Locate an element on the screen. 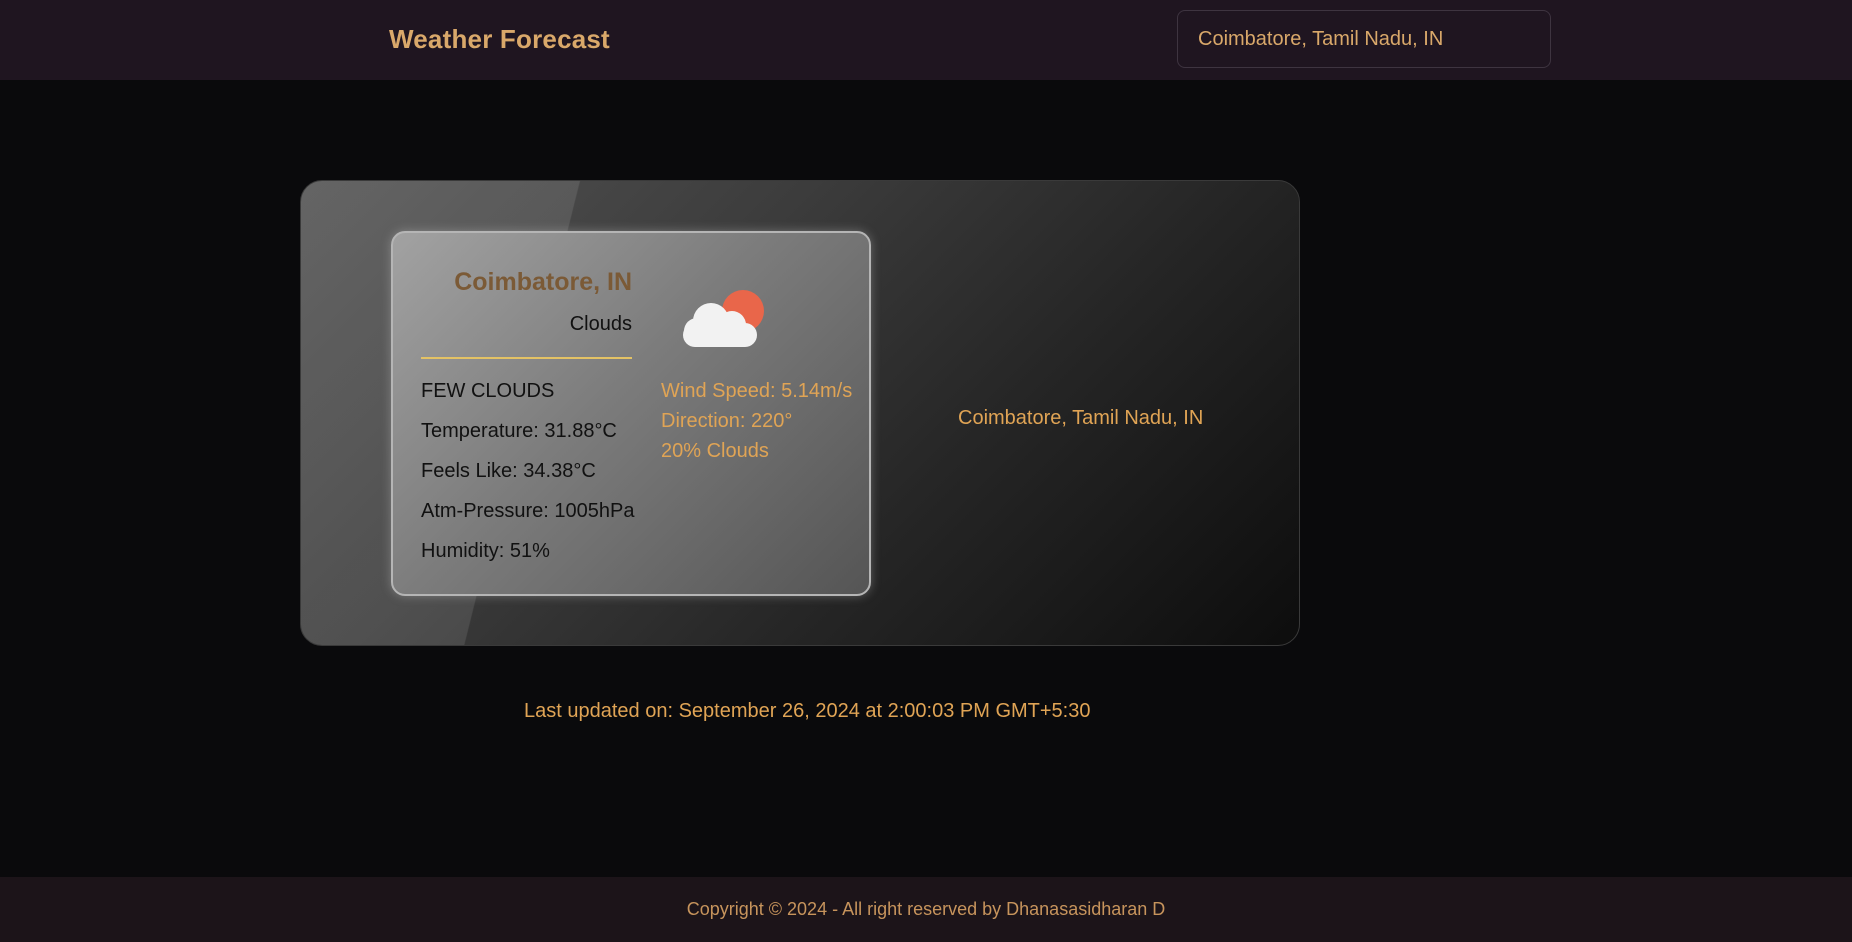  feels-like-value: Feels Like: 34.38°C is located at coordinates (508, 471).